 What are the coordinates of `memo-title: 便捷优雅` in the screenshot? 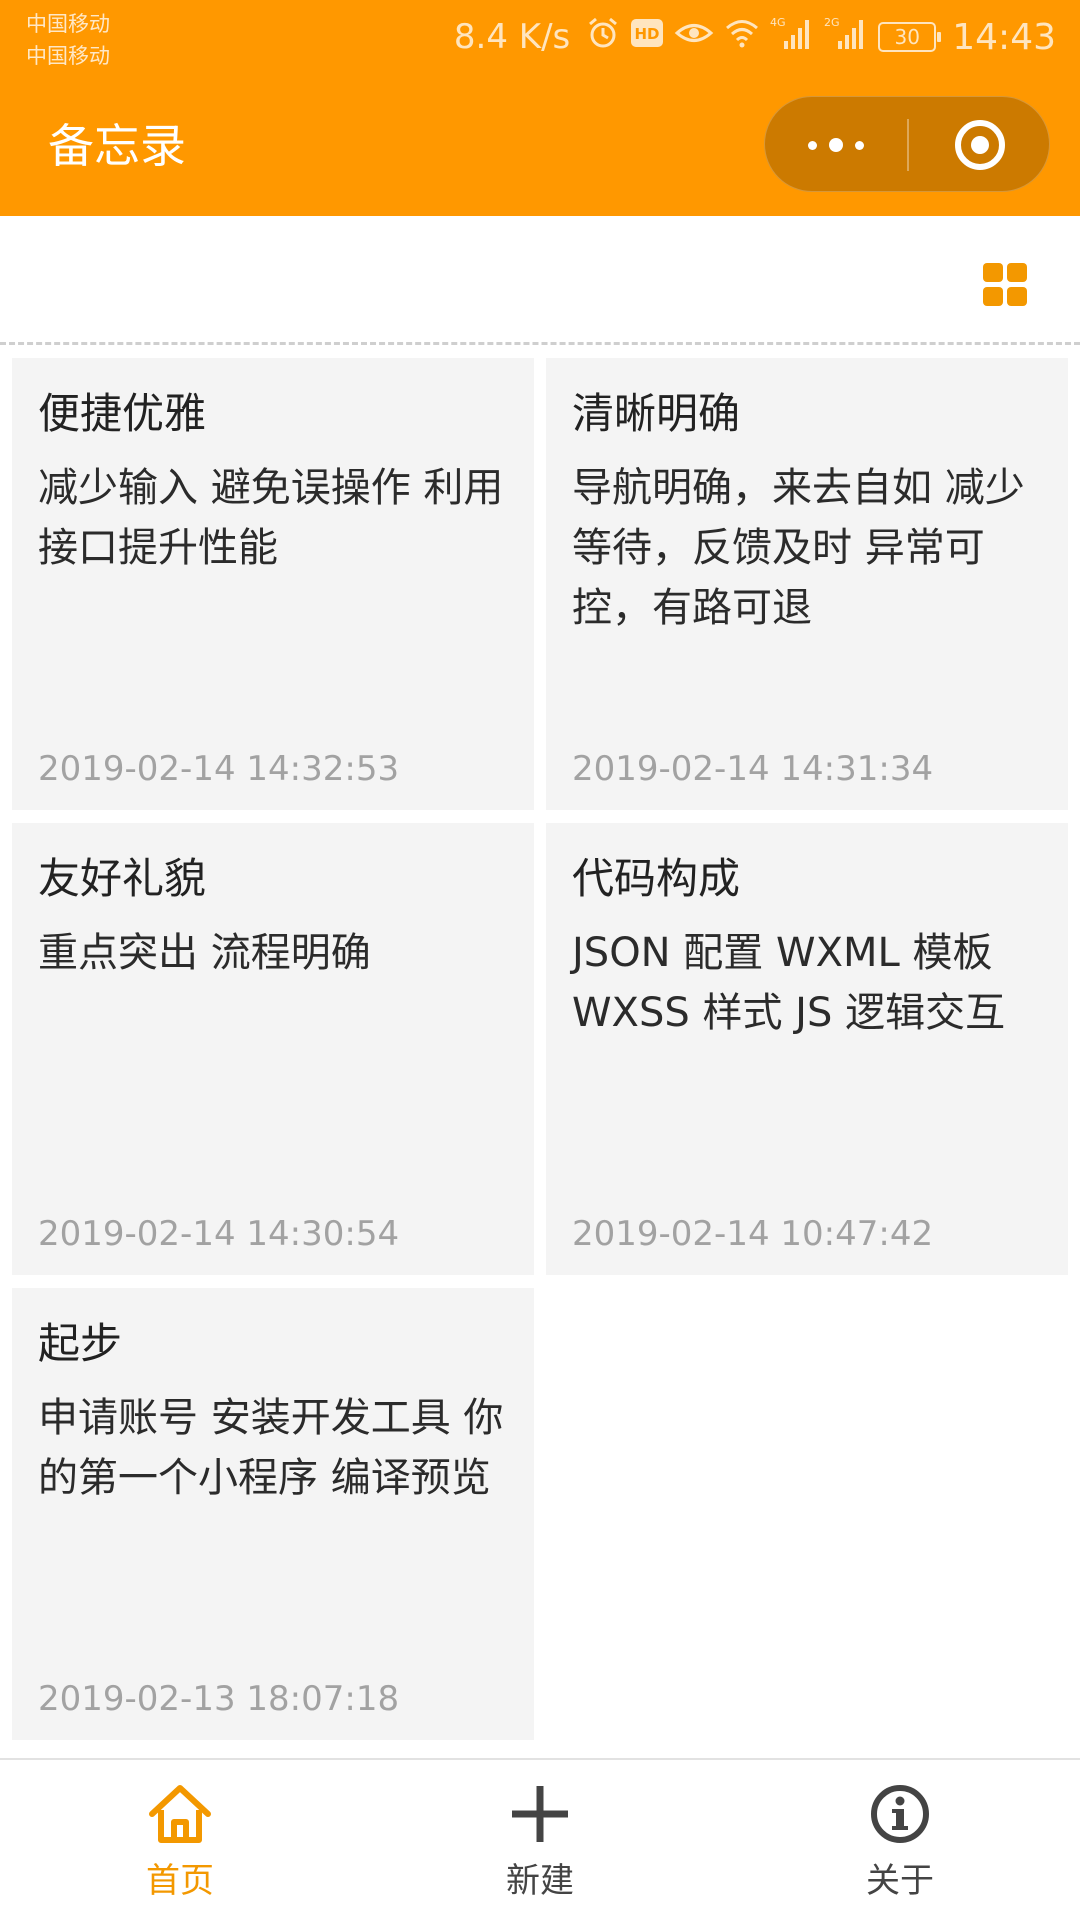 It's located at (122, 413).